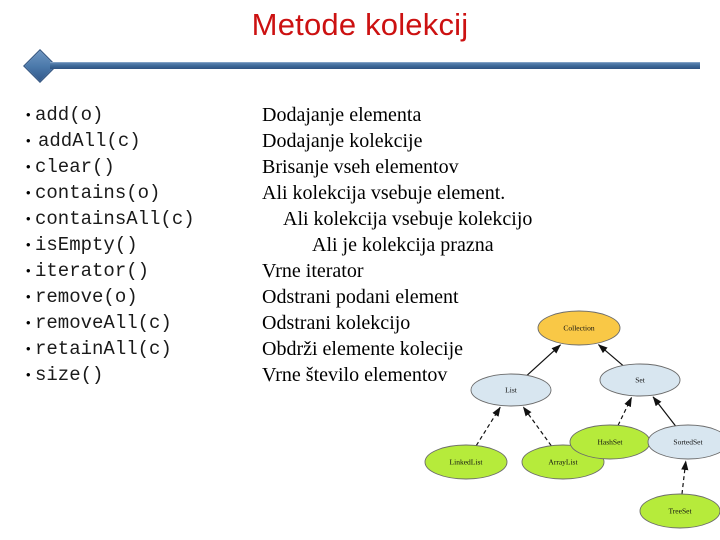 The height and width of the screenshot is (540, 720). What do you see at coordinates (92, 271) in the screenshot?
I see `method-signature: iterator()` at bounding box center [92, 271].